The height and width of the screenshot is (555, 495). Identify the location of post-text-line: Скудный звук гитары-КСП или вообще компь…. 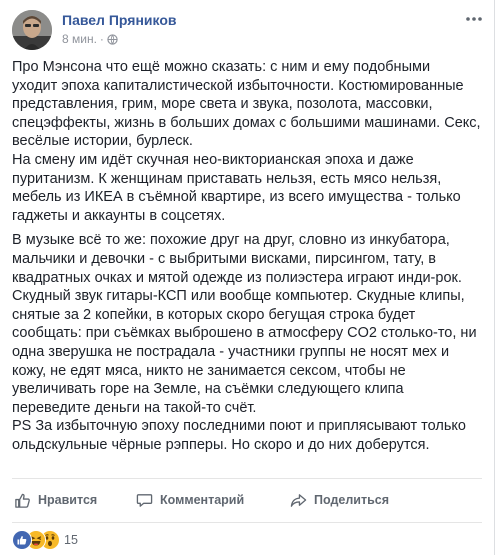
(238, 296).